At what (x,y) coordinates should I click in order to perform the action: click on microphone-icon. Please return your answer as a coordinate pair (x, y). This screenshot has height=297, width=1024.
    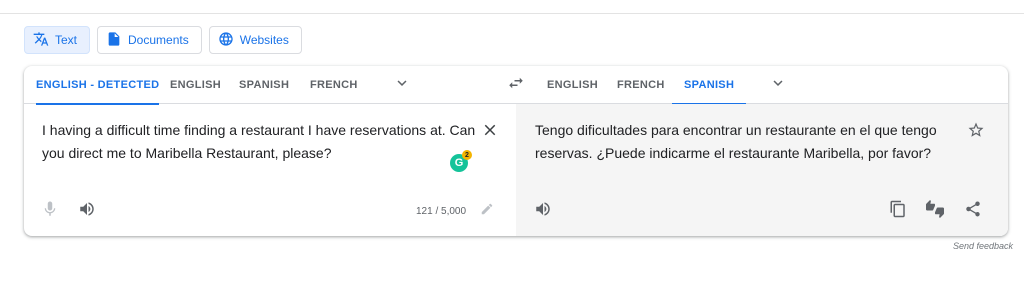
    Looking at the image, I should click on (50, 211).